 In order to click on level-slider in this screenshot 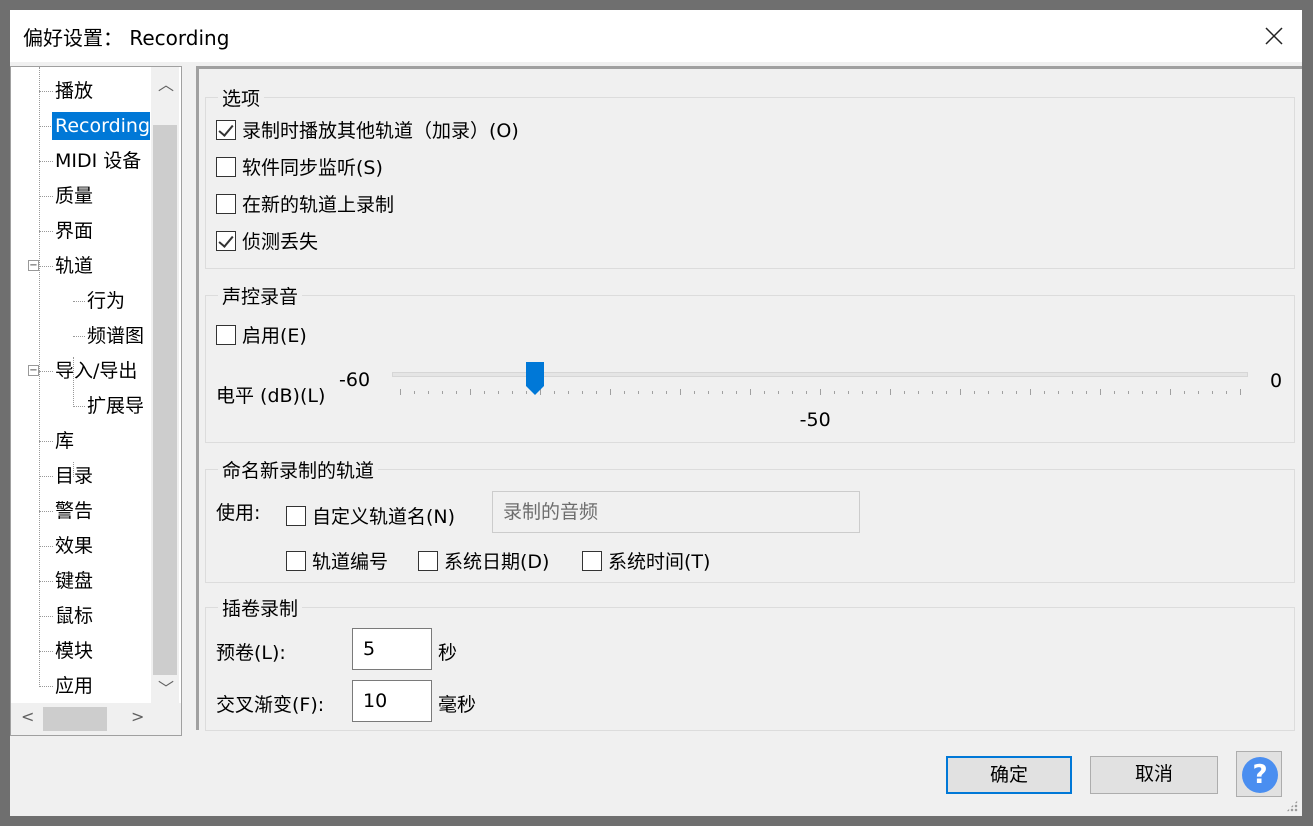, I will do `click(820, 385)`.